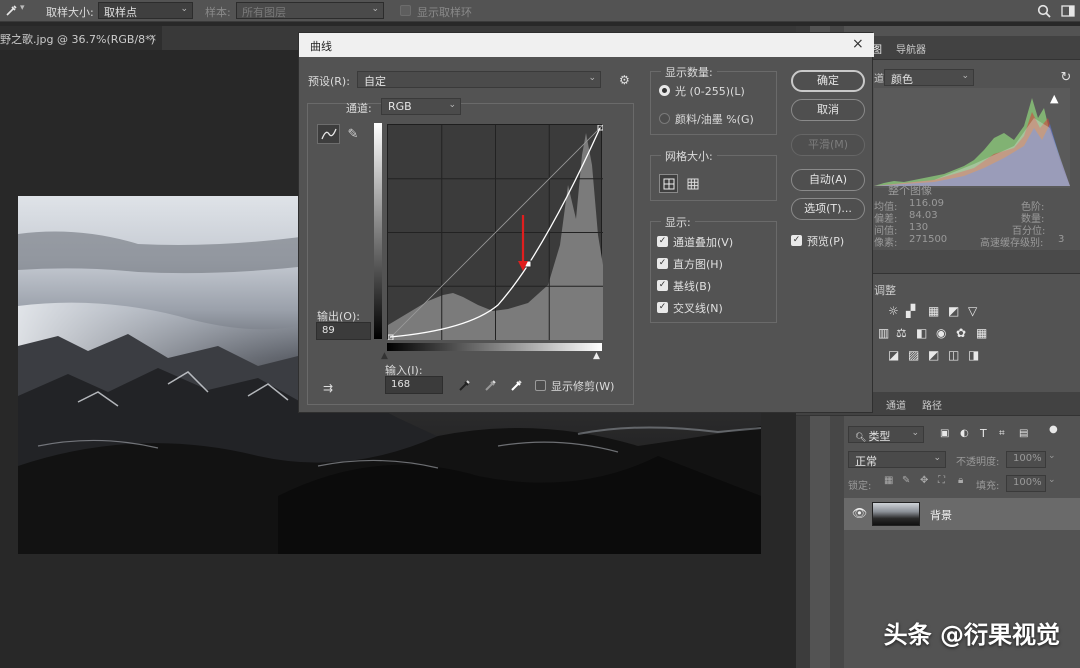 This screenshot has height=668, width=1080. I want to click on eyedropper-icon, so click(11, 10).